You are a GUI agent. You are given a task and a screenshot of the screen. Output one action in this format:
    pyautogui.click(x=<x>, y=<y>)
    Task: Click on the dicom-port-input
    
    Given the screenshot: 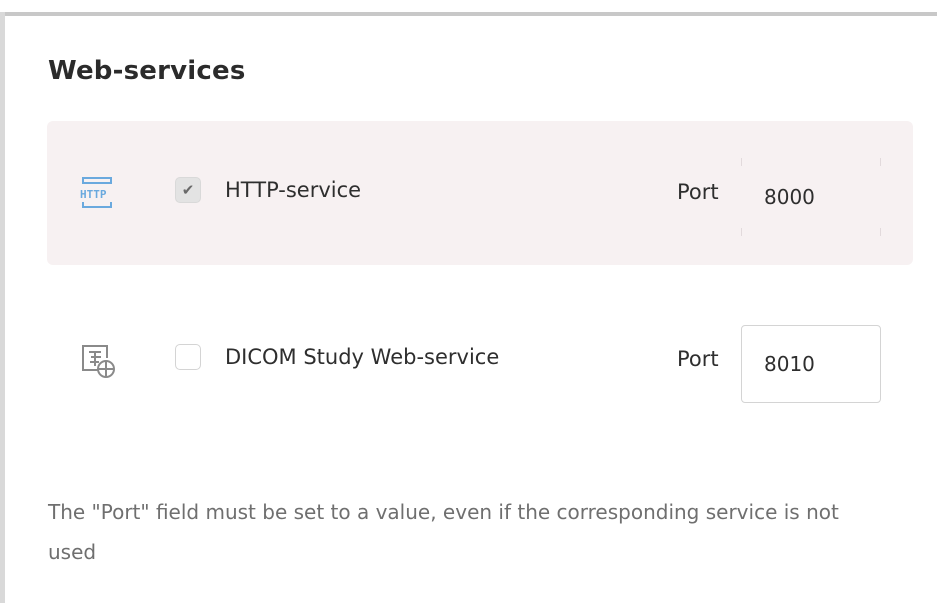 What is the action you would take?
    pyautogui.click(x=811, y=364)
    